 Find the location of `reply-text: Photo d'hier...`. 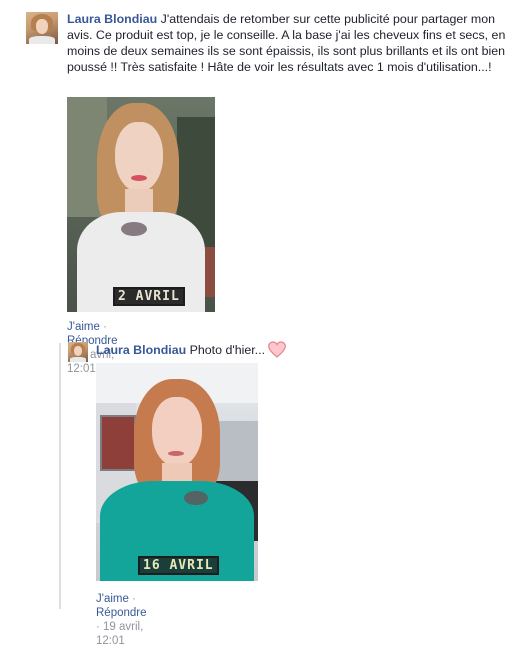

reply-text: Photo d'hier... is located at coordinates (226, 350).